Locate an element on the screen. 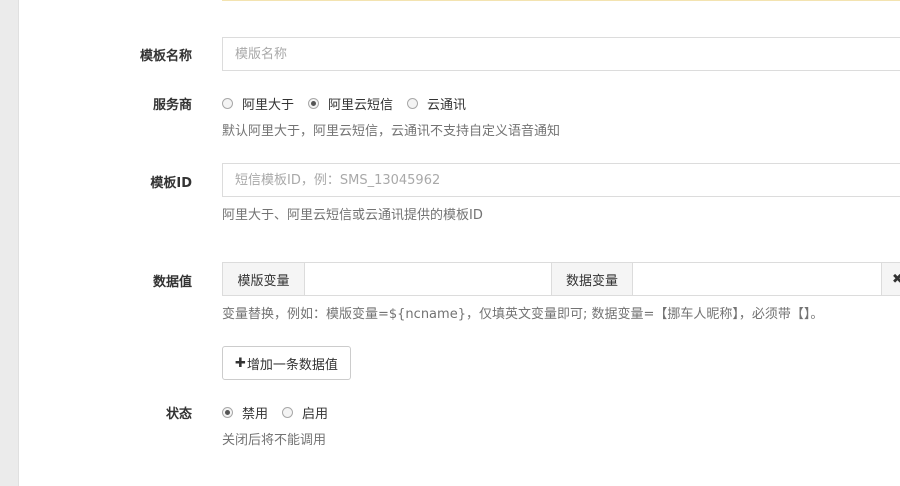 The width and height of the screenshot is (900, 486). status-help-text: 关闭后将不能调用 is located at coordinates (274, 440).